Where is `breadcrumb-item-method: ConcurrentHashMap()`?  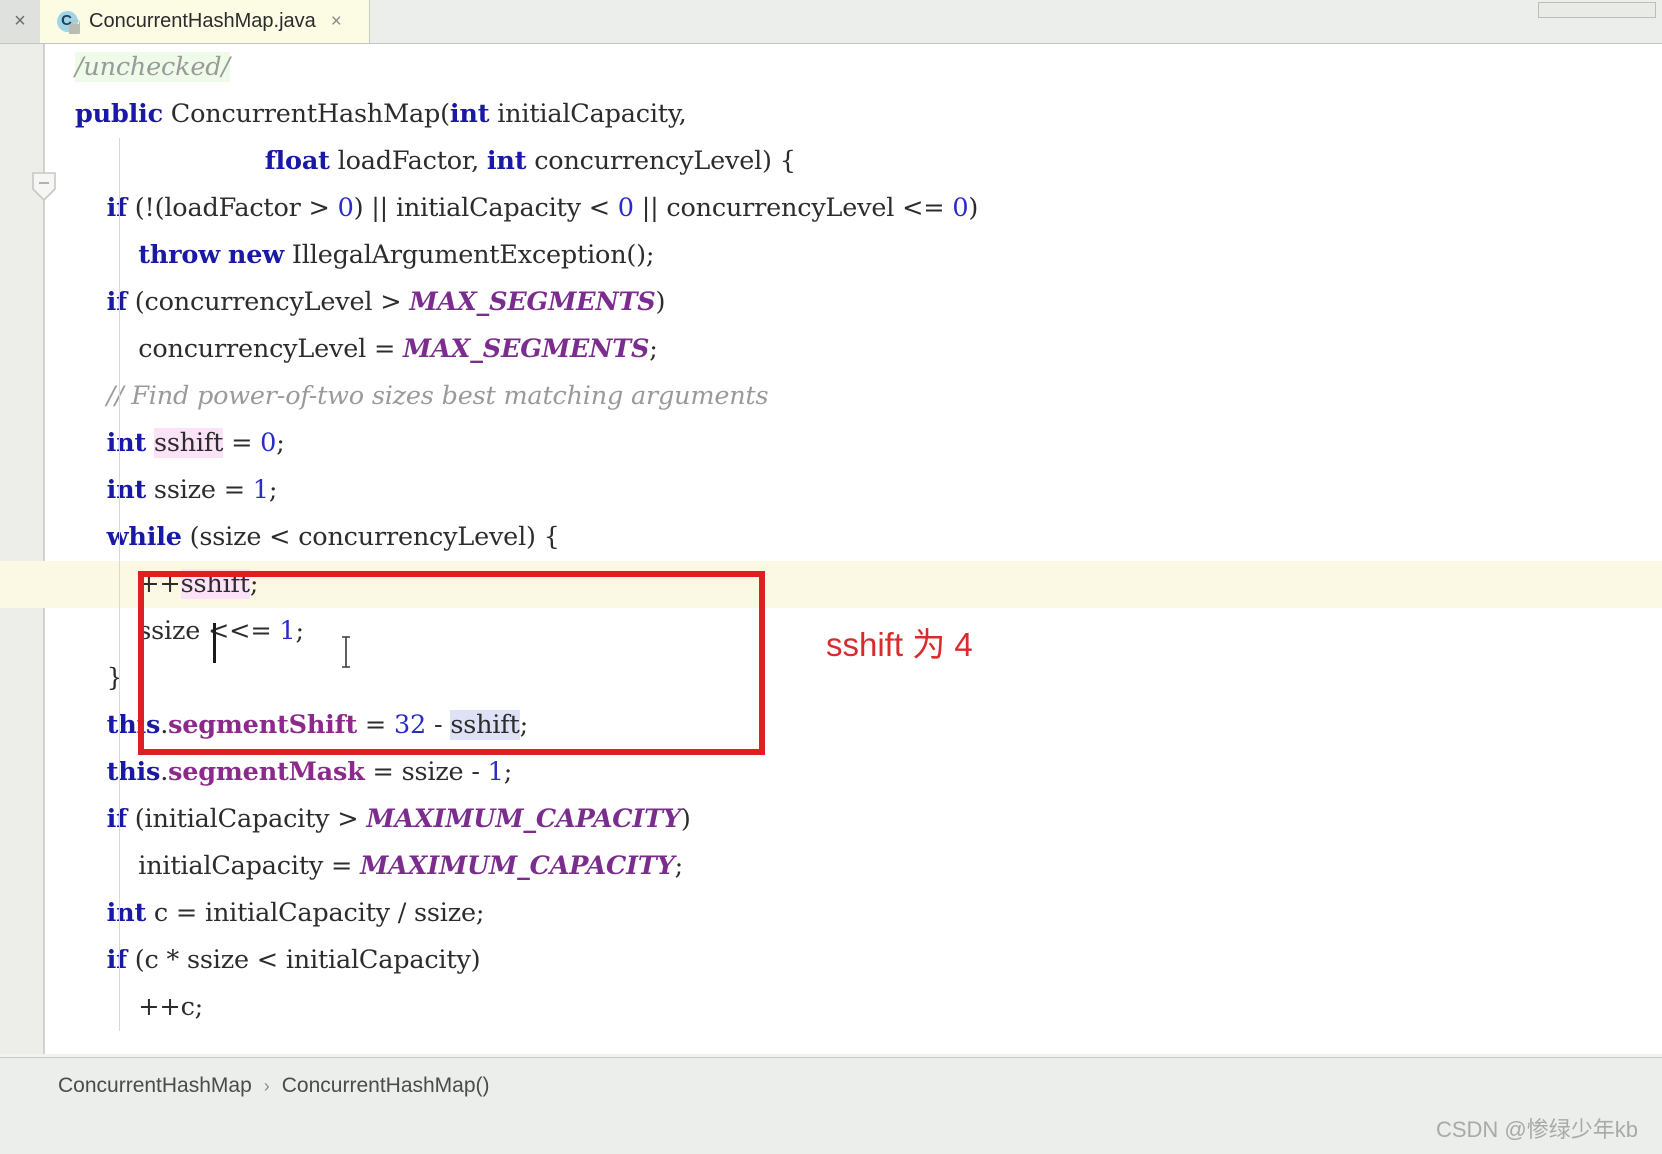
breadcrumb-item-method: ConcurrentHashMap() is located at coordinates (386, 1086).